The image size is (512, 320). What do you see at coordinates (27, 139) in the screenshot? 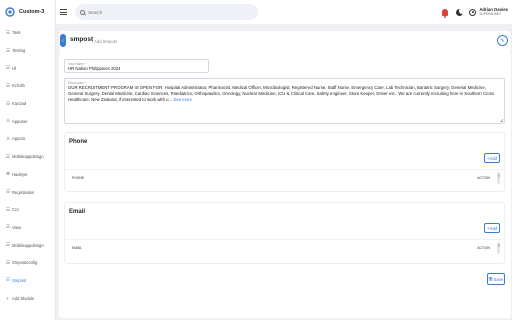
I see `sidebar-item-appcto: ♙ Appcto` at bounding box center [27, 139].